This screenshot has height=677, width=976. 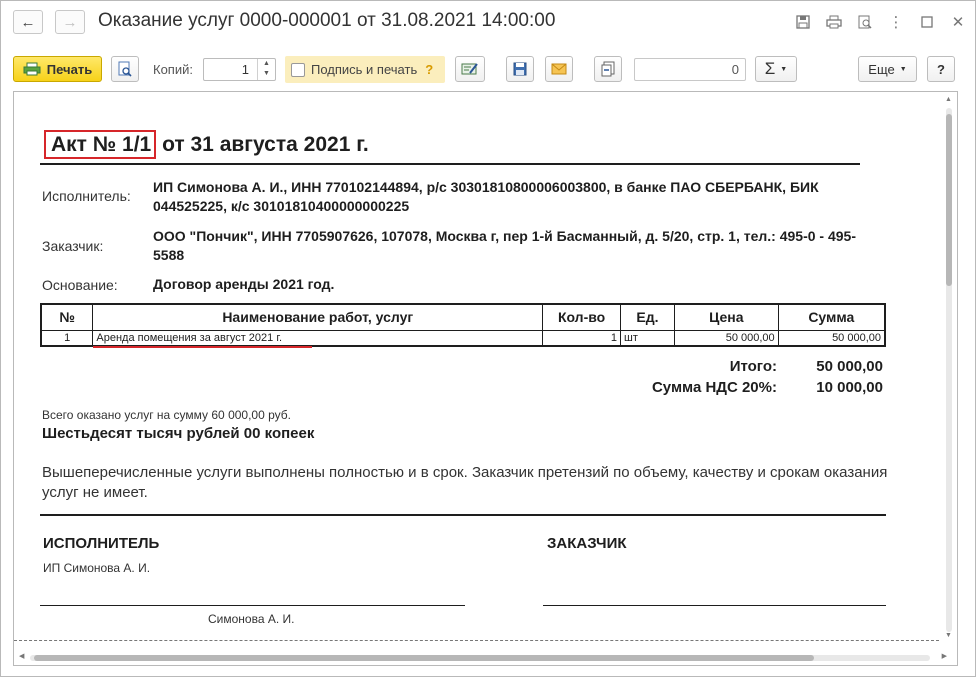 I want to click on forward-button: →, so click(x=70, y=22).